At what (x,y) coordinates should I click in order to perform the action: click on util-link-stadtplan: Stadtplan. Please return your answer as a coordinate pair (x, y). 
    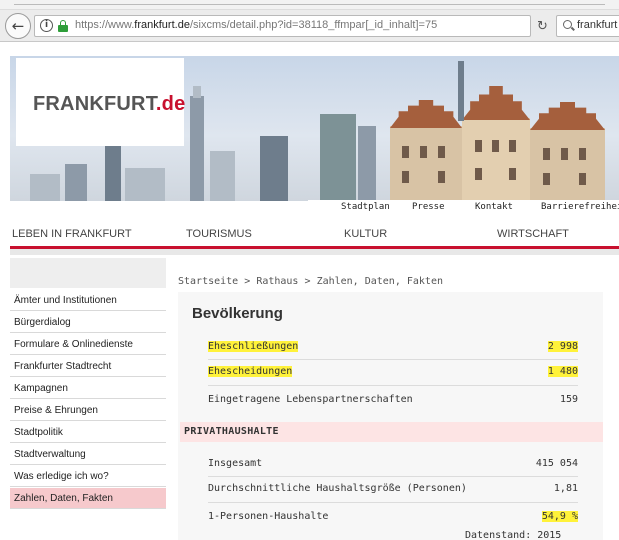
    Looking at the image, I should click on (365, 207).